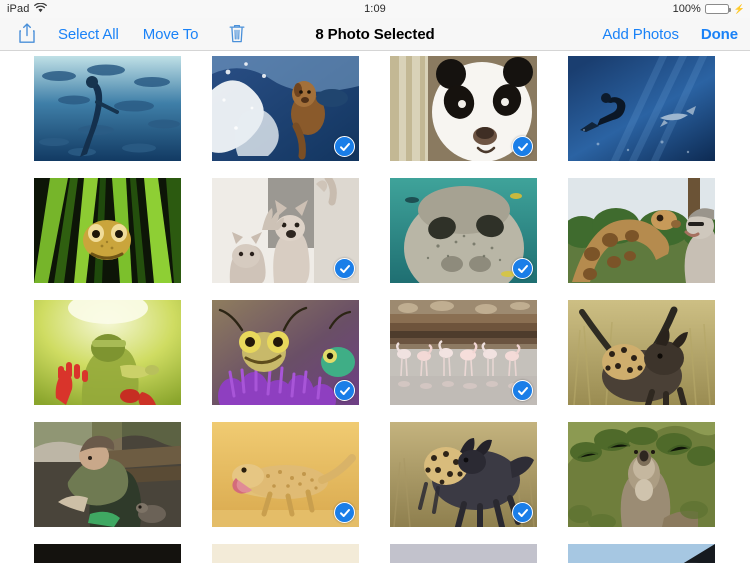 Image resolution: width=750 pixels, height=563 pixels. What do you see at coordinates (719, 34) in the screenshot?
I see `done-button: Done` at bounding box center [719, 34].